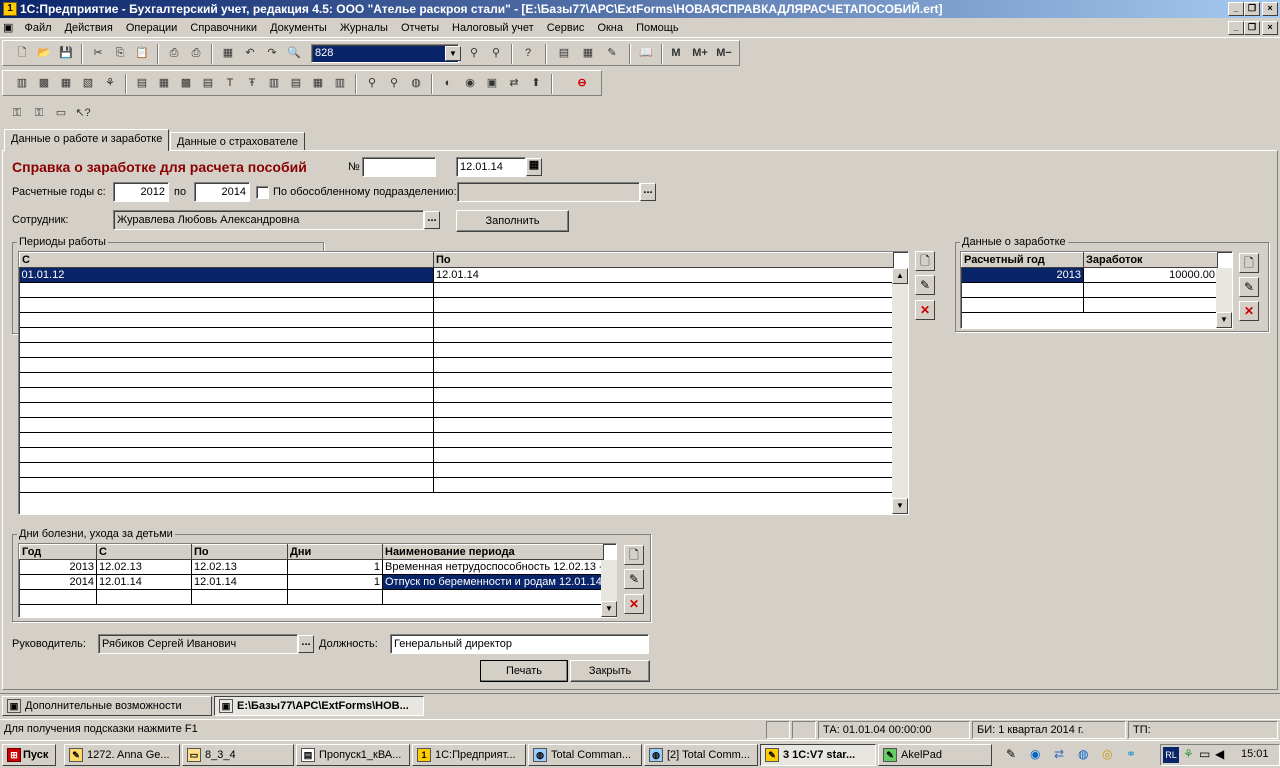 The height and width of the screenshot is (768, 1280). Describe the element at coordinates (900, 391) in the screenshot. I see `periods-scrollbar: ▲ ▼` at that location.